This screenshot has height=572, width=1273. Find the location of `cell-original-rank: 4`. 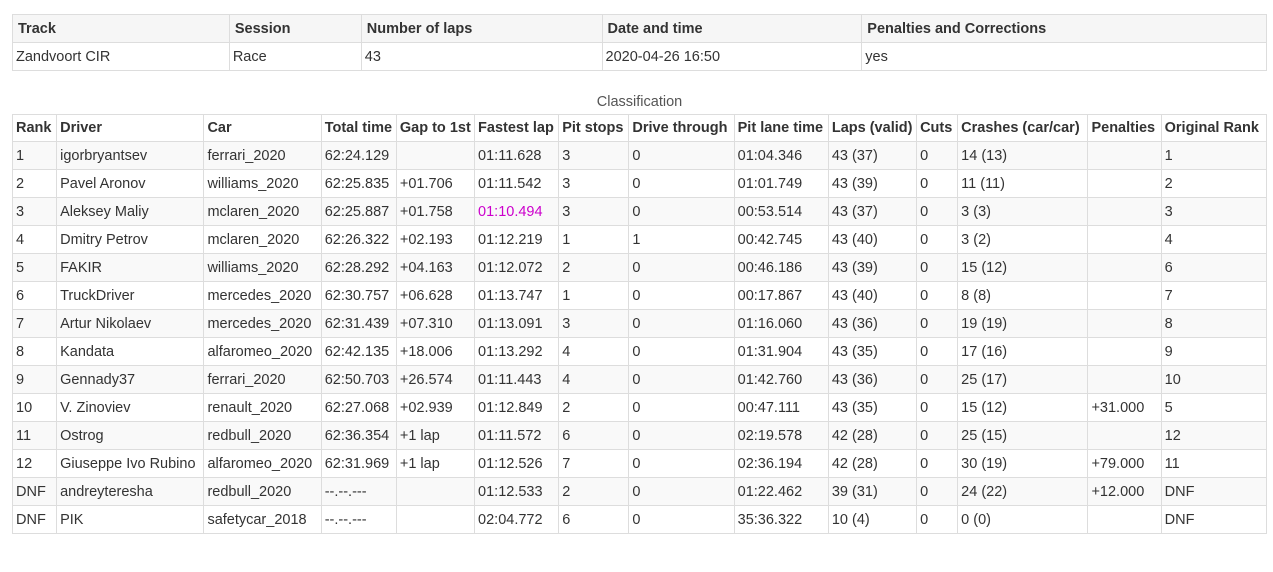

cell-original-rank: 4 is located at coordinates (1214, 239).